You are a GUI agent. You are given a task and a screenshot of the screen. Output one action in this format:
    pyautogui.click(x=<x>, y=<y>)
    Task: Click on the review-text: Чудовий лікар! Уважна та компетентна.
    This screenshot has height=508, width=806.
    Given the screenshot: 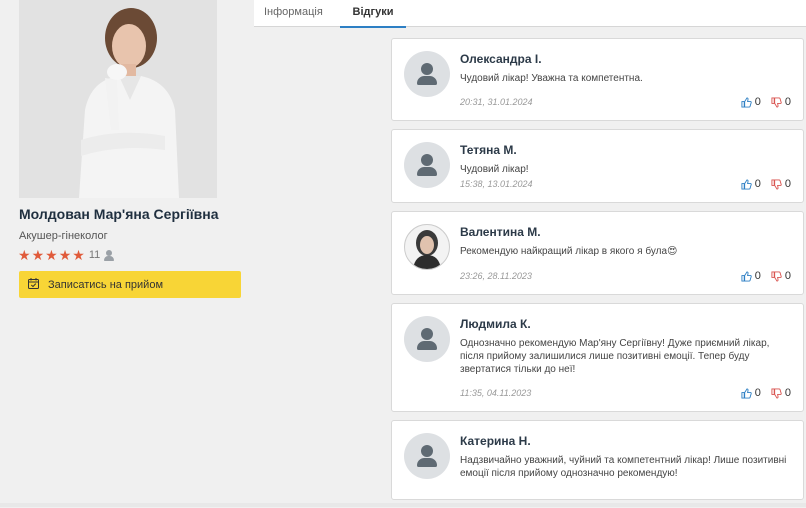 What is the action you would take?
    pyautogui.click(x=551, y=78)
    